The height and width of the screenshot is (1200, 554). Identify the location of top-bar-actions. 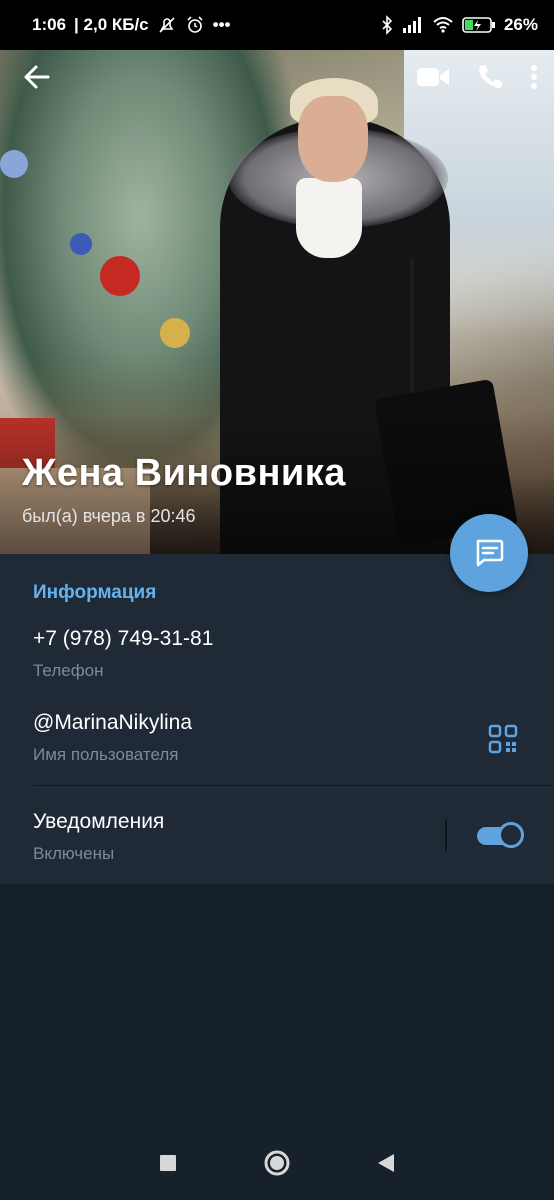
(477, 79).